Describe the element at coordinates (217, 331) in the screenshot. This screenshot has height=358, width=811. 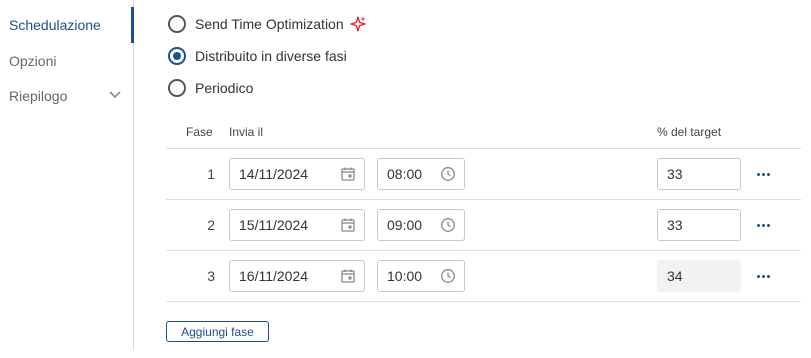
I see `add-phase-button: Aggiungi fase` at that location.